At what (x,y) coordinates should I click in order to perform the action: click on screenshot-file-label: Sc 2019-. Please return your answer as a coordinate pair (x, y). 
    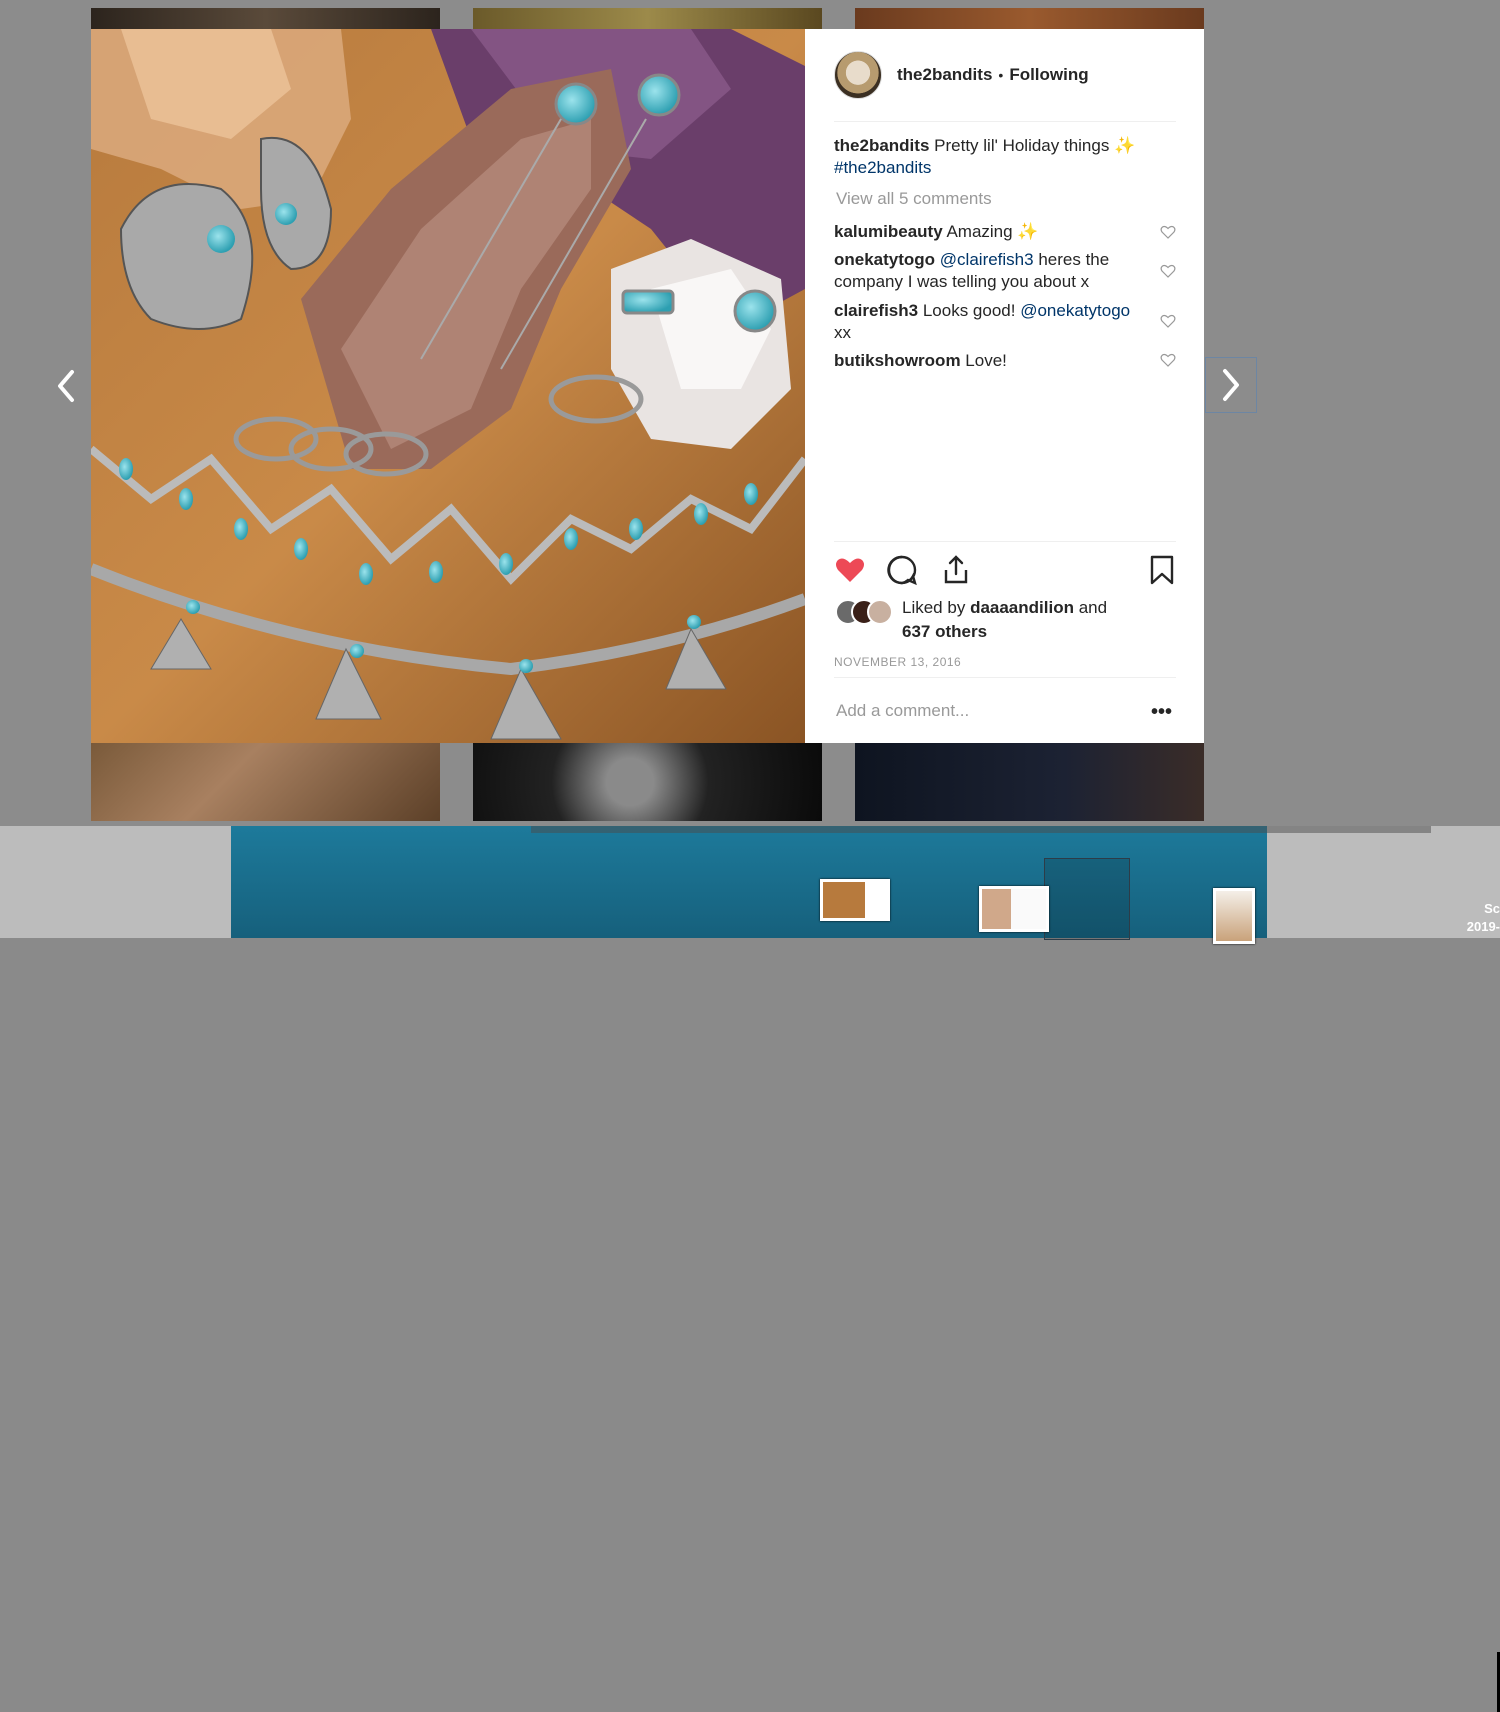
    Looking at the image, I should click on (1480, 918).